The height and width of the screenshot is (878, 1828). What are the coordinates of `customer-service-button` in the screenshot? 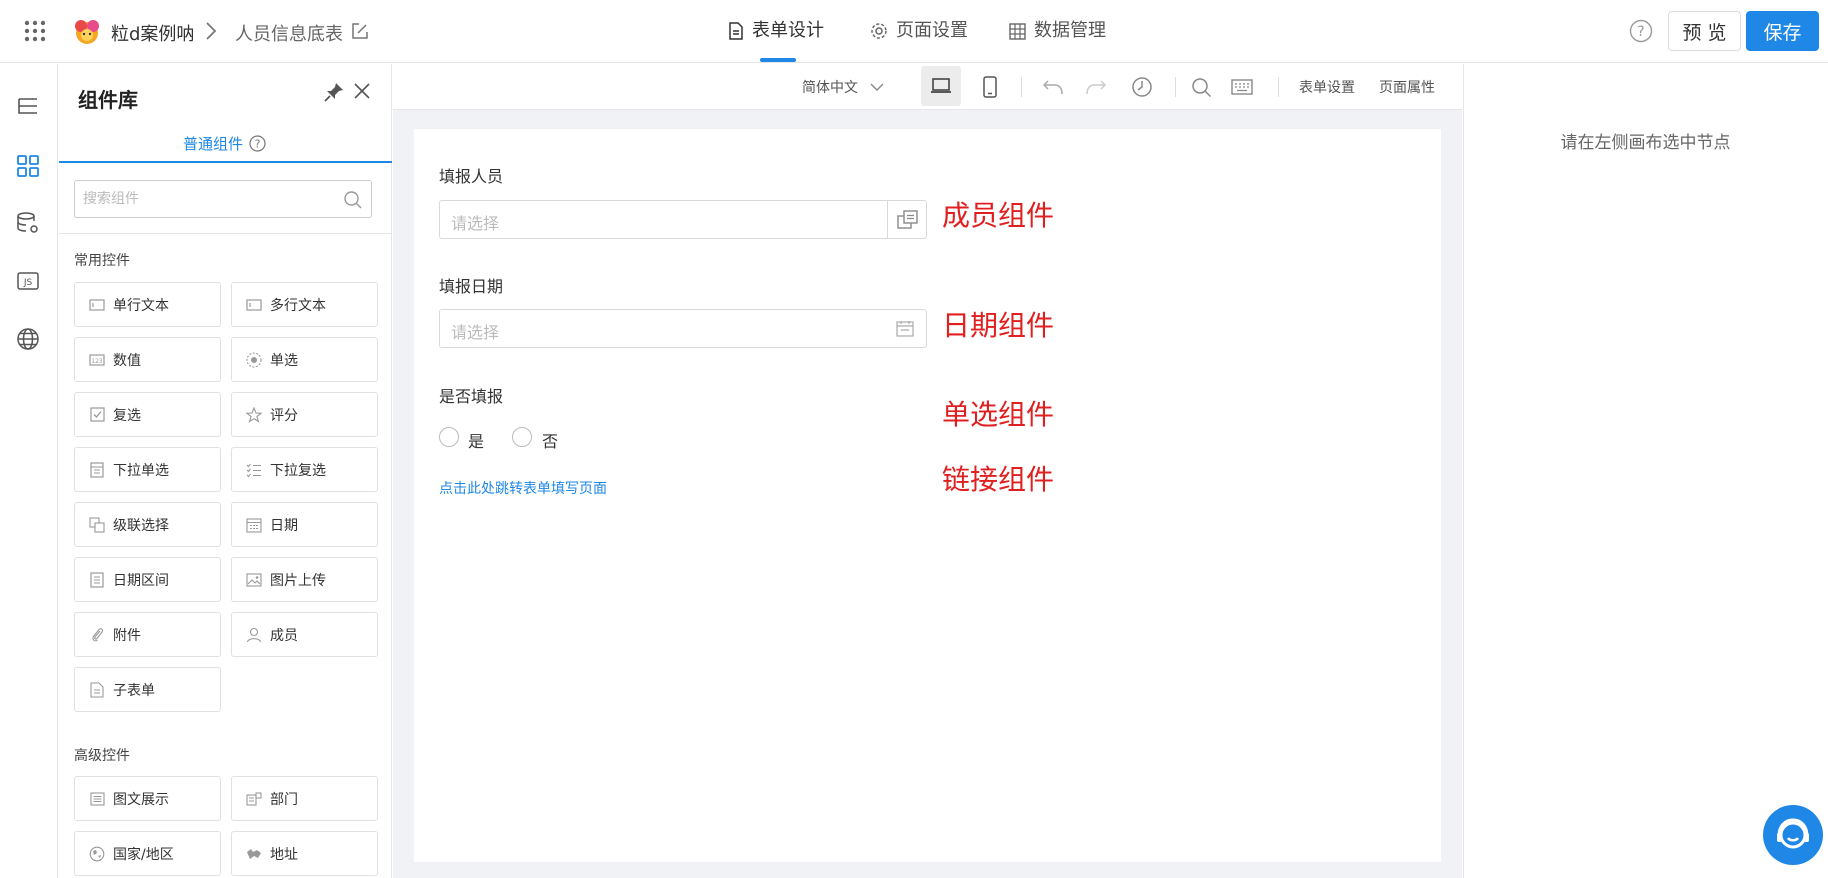 It's located at (1793, 835).